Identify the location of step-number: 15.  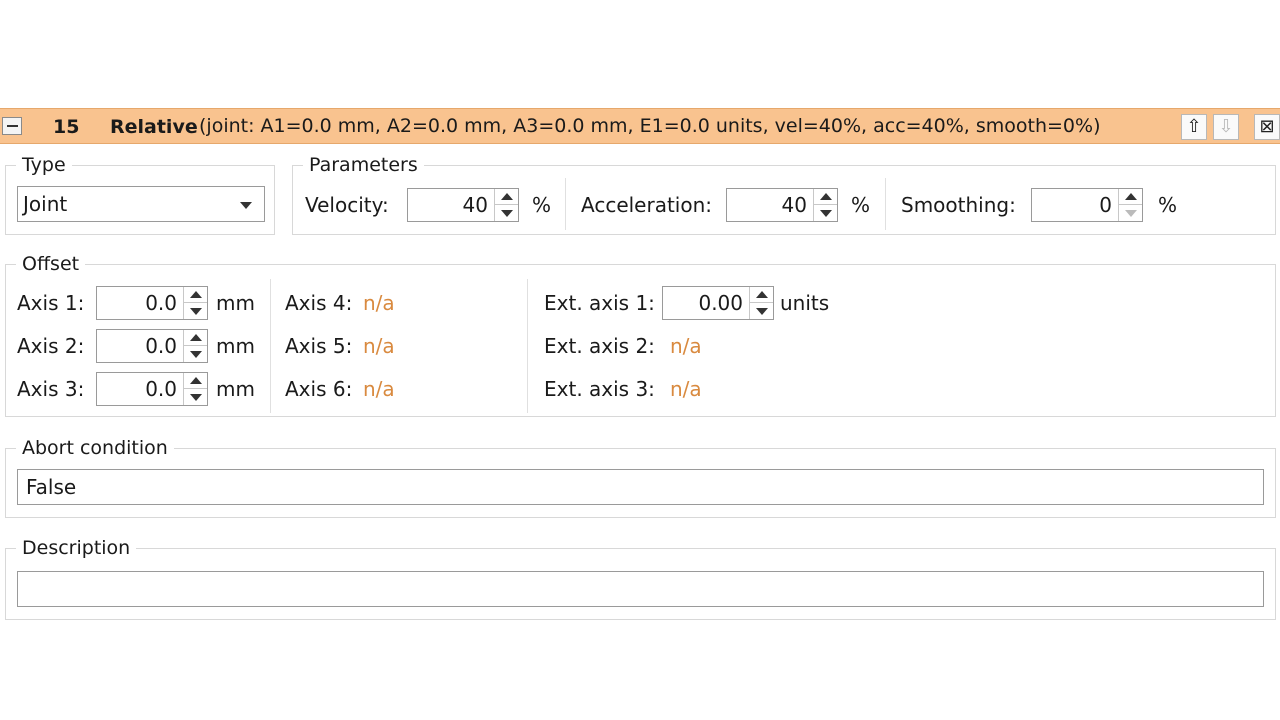
(66, 127).